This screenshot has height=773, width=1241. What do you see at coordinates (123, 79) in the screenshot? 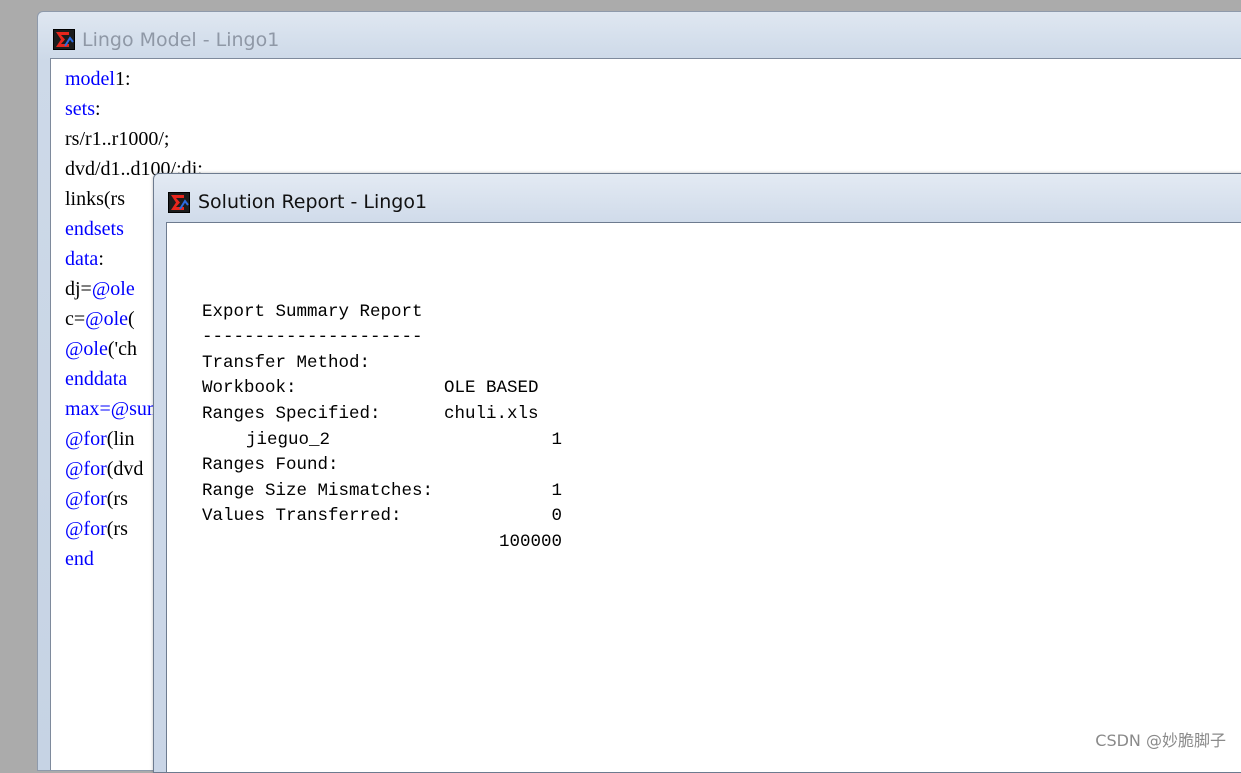
I see `code-text: 1:` at bounding box center [123, 79].